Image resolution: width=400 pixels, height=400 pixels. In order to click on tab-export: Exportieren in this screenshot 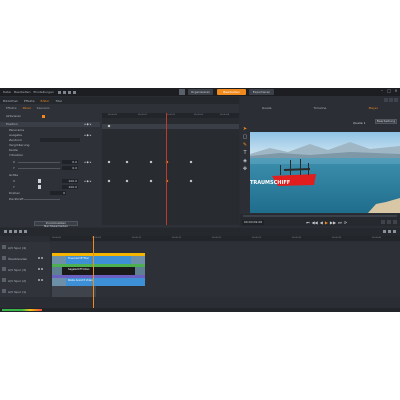, I will do `click(261, 92)`.